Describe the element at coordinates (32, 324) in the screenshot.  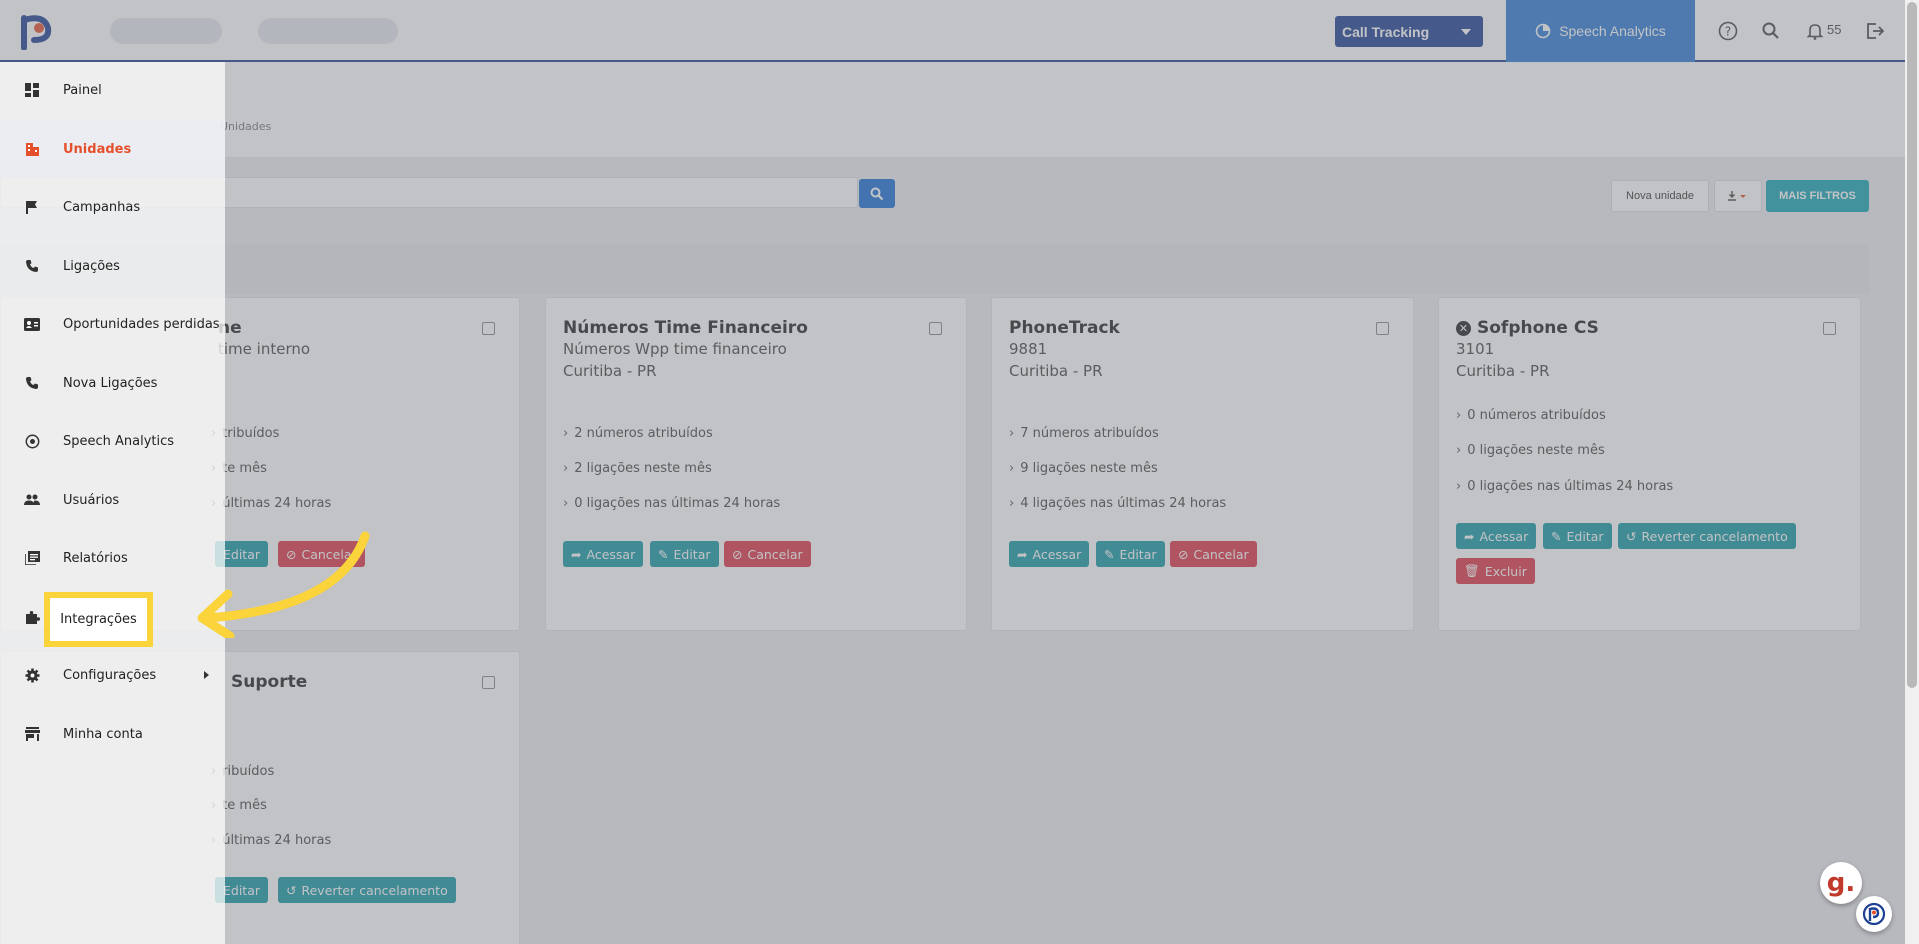
I see `contact-card-icon` at that location.